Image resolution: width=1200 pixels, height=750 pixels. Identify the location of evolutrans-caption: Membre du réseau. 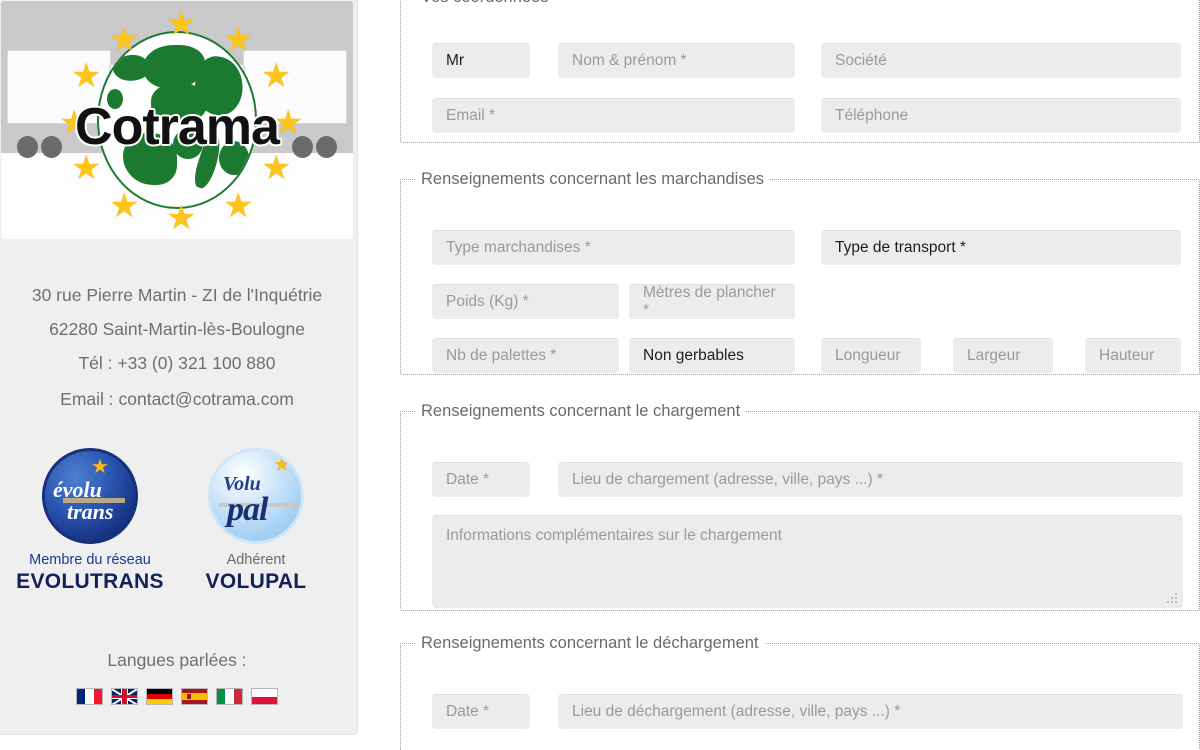
(90, 560).